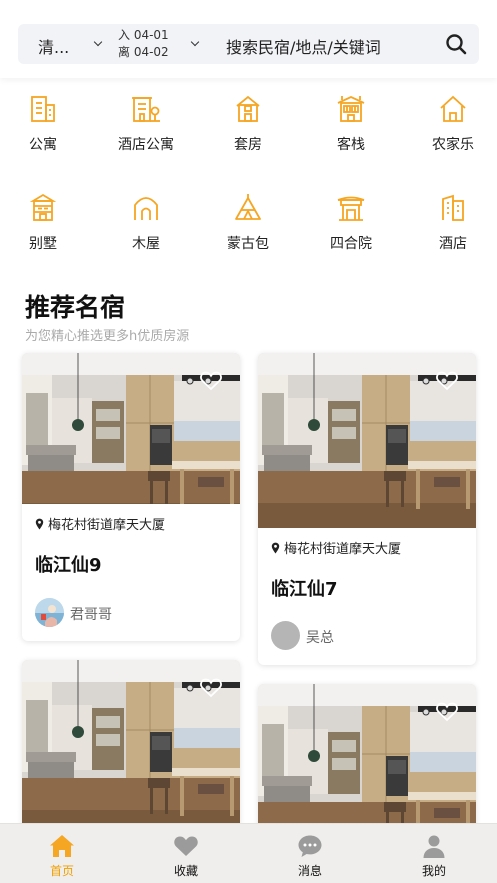  Describe the element at coordinates (351, 145) in the screenshot. I see `category-label: 客栈` at that location.